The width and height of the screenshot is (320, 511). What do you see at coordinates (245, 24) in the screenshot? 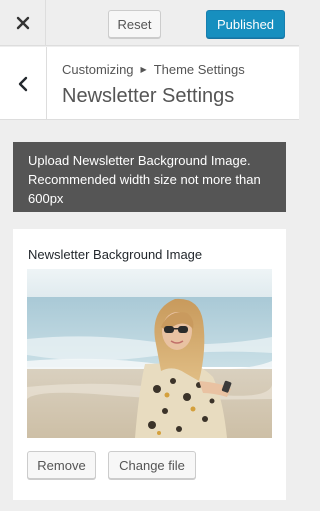
I see `publish-button: Published` at bounding box center [245, 24].